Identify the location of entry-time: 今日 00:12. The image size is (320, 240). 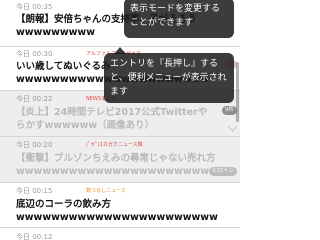
(34, 236).